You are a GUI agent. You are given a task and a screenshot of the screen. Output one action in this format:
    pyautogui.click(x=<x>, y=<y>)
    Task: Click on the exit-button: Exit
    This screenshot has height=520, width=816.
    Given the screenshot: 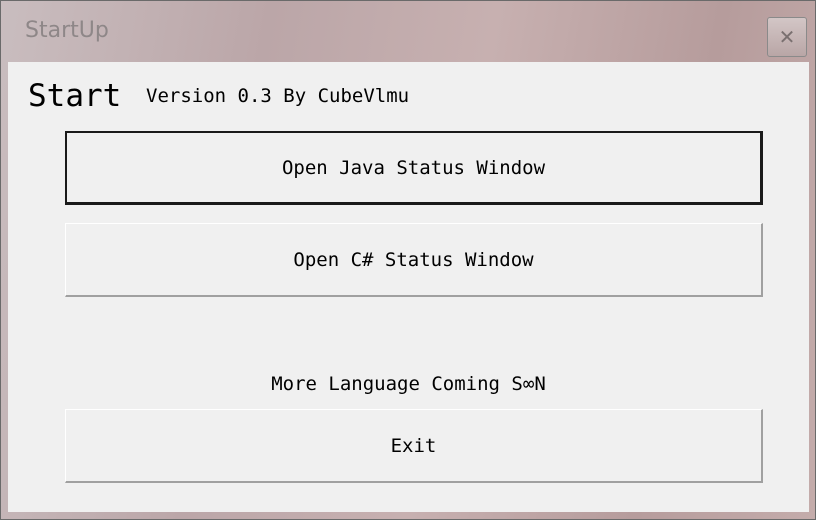 What is the action you would take?
    pyautogui.click(x=414, y=446)
    